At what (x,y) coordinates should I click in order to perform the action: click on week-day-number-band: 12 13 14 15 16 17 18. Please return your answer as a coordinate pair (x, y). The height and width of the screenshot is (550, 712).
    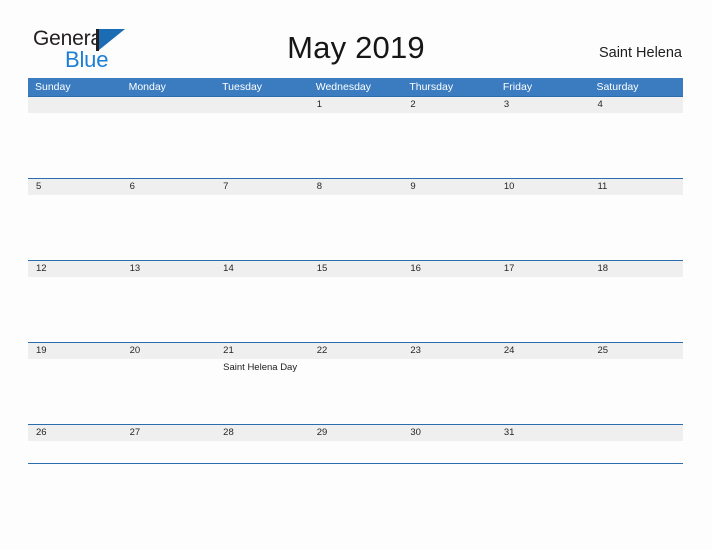
    Looking at the image, I should click on (355, 269).